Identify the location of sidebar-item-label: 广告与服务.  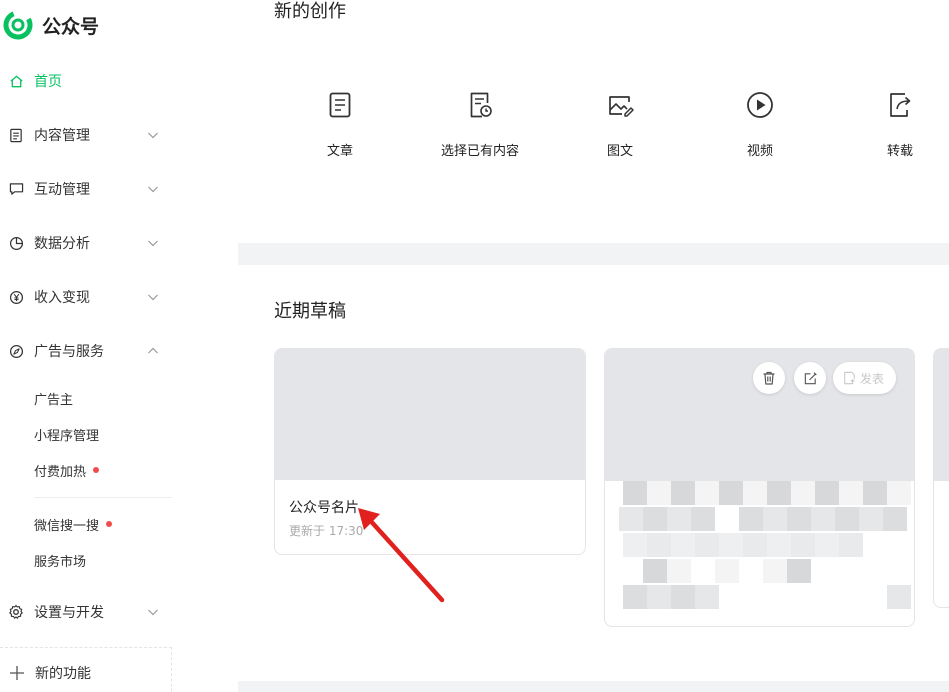
(69, 352).